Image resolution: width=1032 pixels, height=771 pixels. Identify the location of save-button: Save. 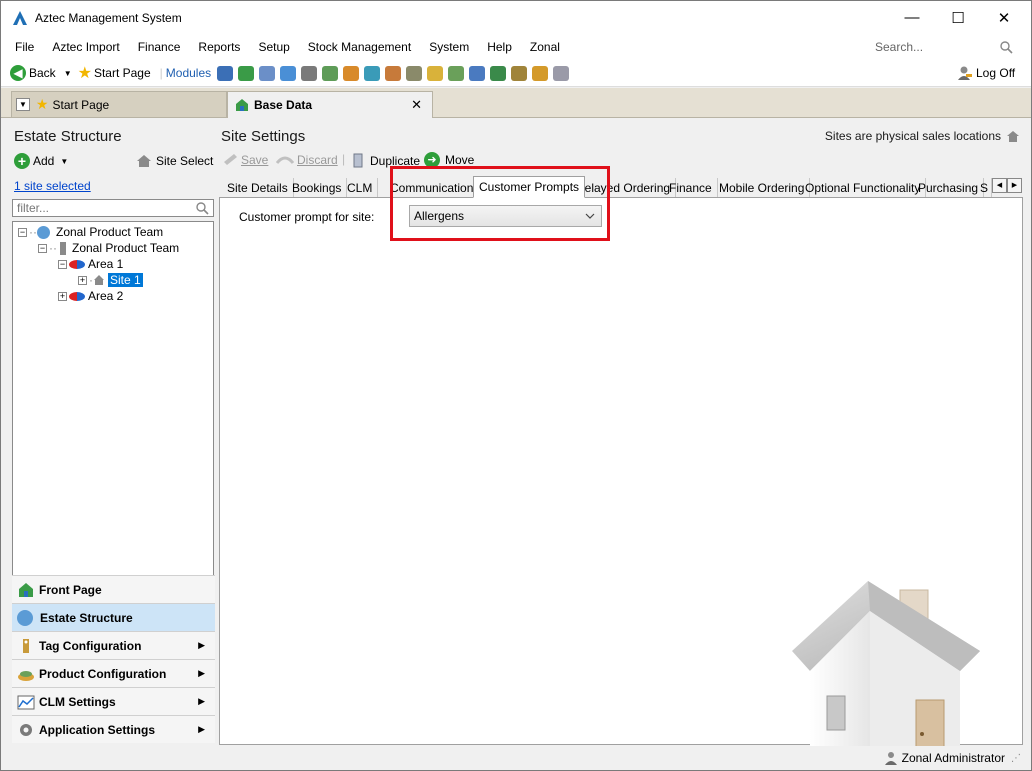
(245, 160).